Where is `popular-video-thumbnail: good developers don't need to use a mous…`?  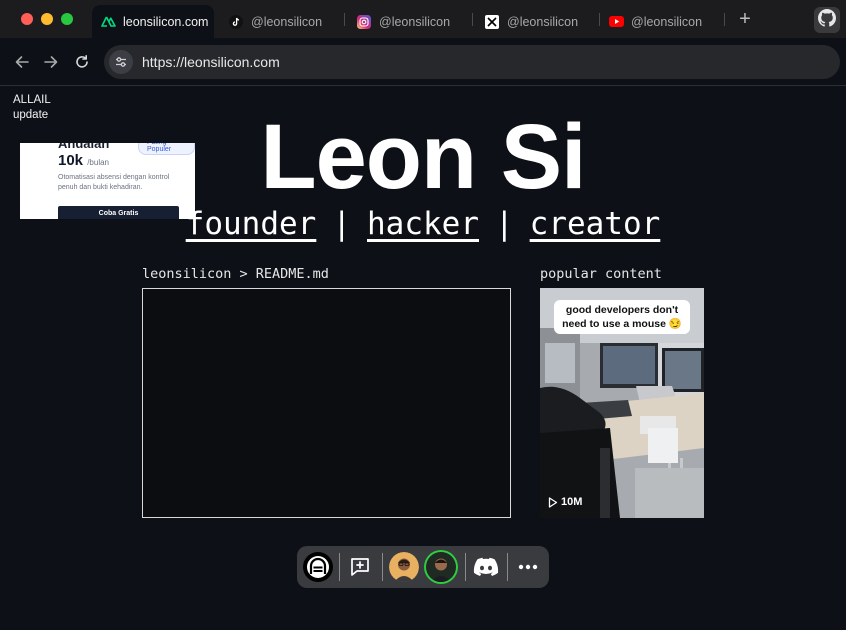 popular-video-thumbnail: good developers don't need to use a mous… is located at coordinates (622, 403).